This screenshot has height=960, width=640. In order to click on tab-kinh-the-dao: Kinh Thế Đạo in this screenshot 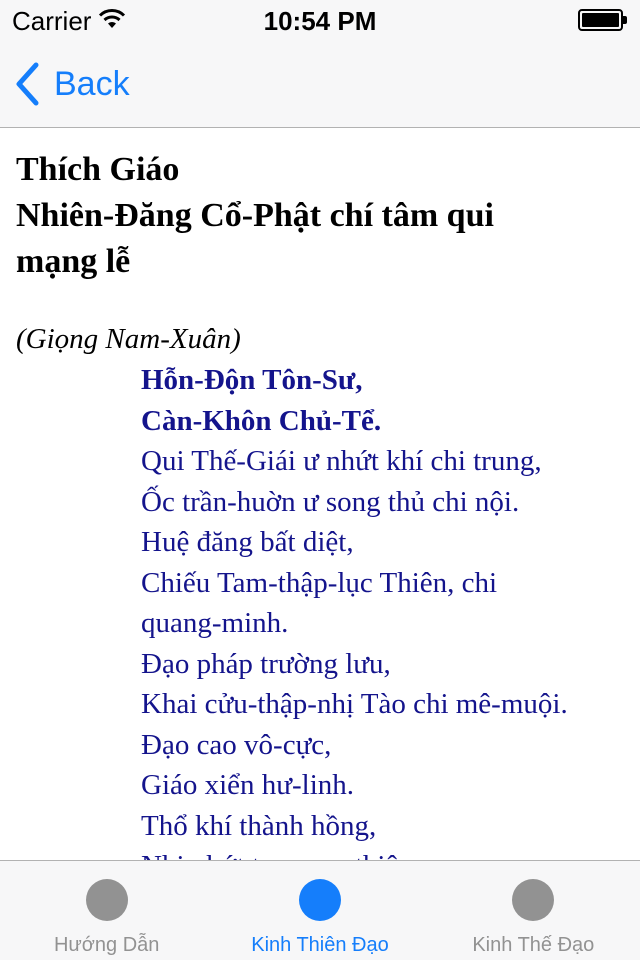, I will do `click(533, 910)`.